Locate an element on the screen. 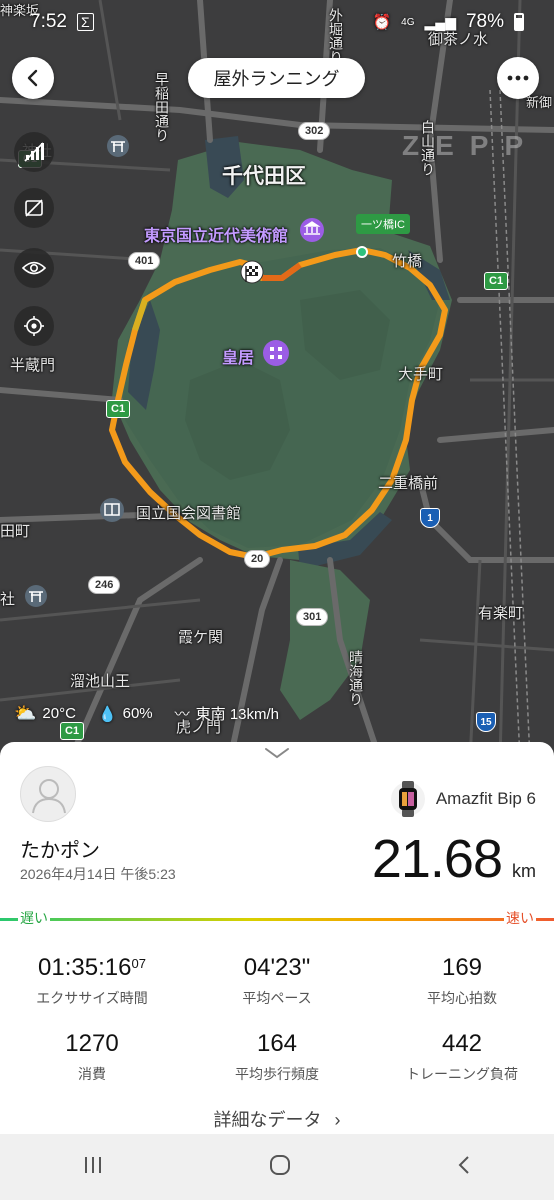  layer-hide-button is located at coordinates (34, 208).